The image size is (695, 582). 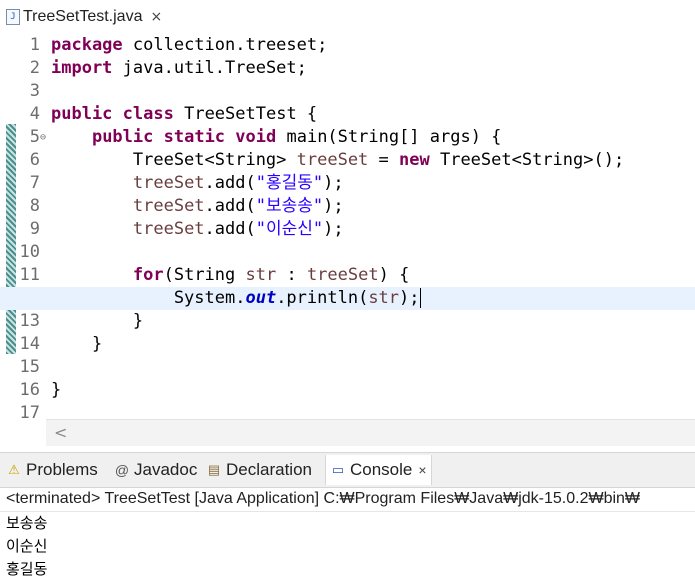 I want to click on line-number: 3, so click(x=34, y=91).